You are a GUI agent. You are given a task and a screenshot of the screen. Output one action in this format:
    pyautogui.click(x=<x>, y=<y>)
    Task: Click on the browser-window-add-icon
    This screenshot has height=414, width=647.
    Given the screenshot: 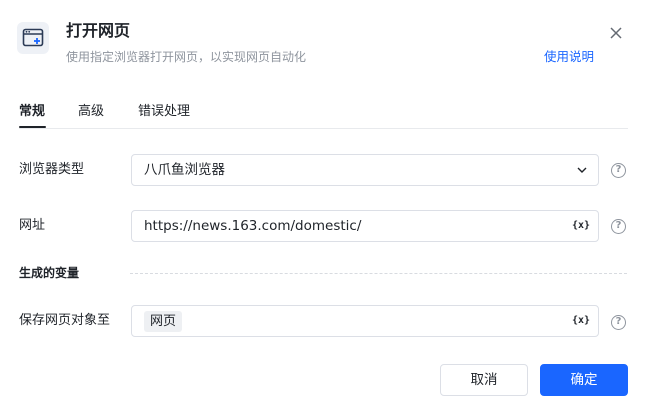 What is the action you would take?
    pyautogui.click(x=33, y=38)
    